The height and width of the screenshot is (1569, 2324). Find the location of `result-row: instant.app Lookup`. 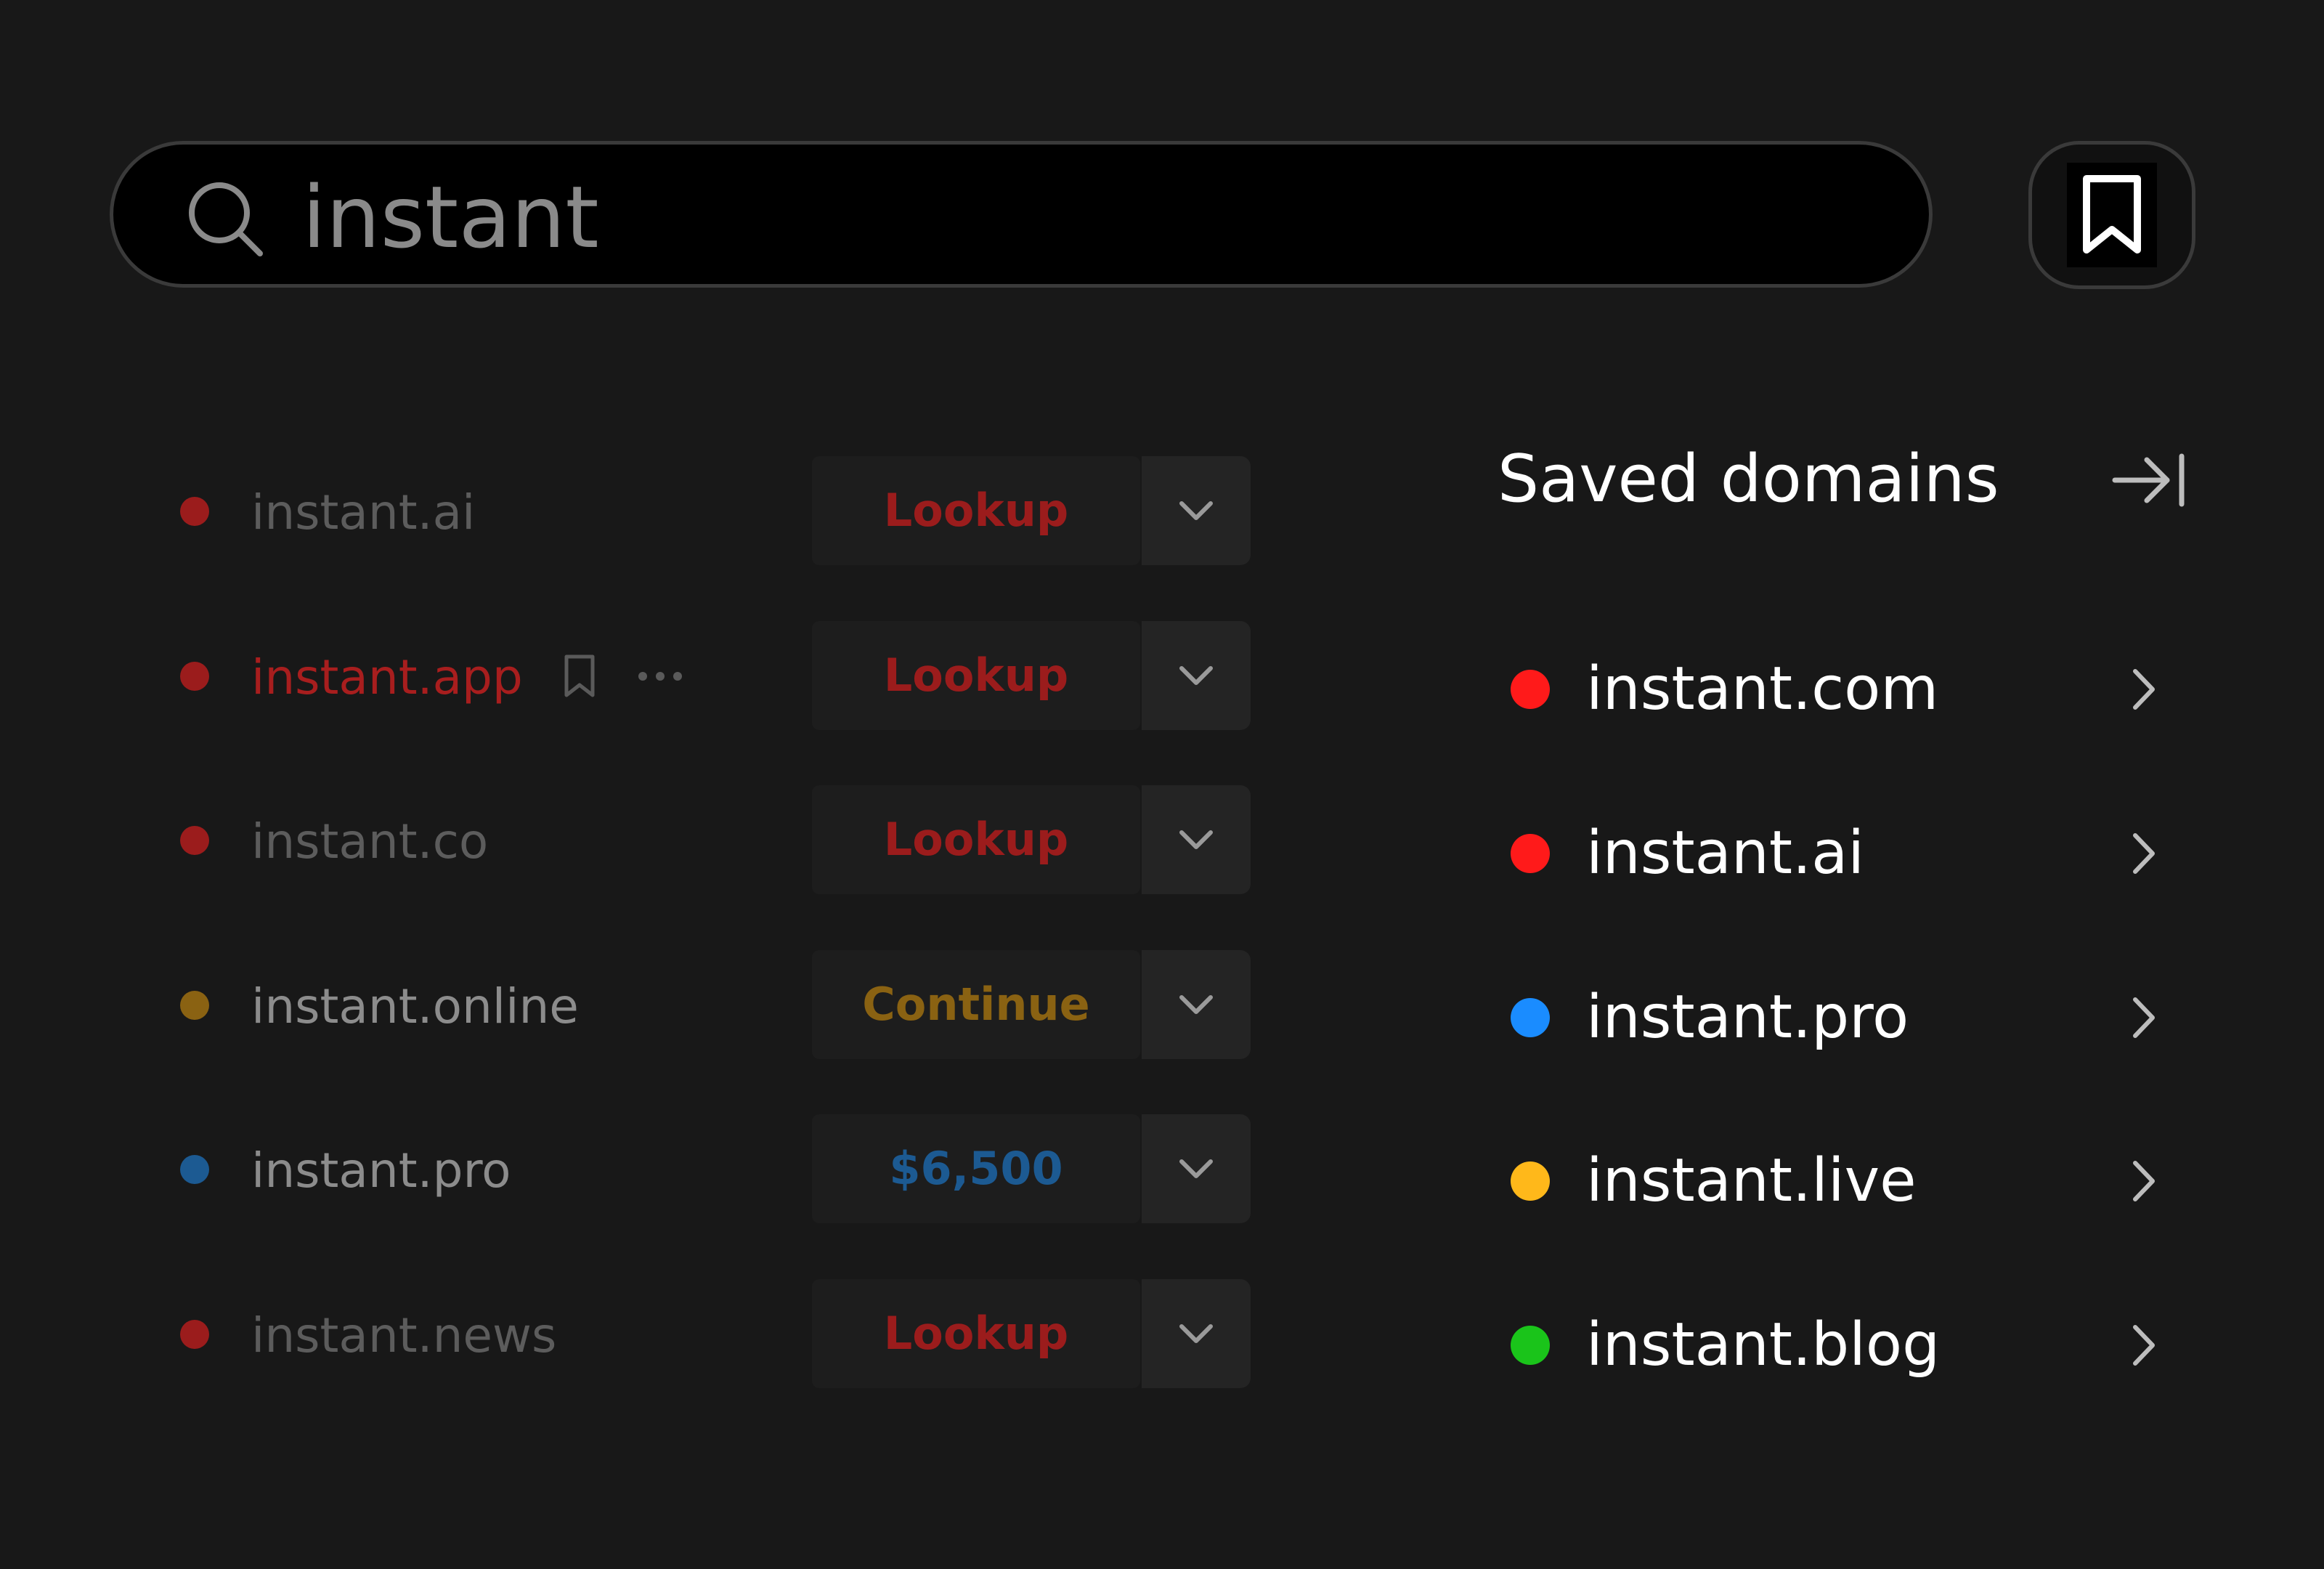

result-row: instant.app Lookup is located at coordinates (653, 675).